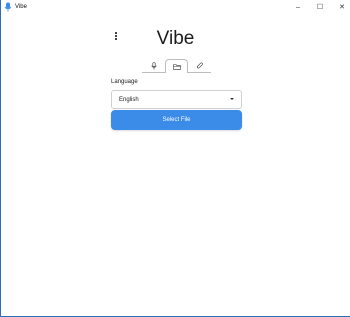  What do you see at coordinates (21, 7) in the screenshot?
I see `window-title: Vibe` at bounding box center [21, 7].